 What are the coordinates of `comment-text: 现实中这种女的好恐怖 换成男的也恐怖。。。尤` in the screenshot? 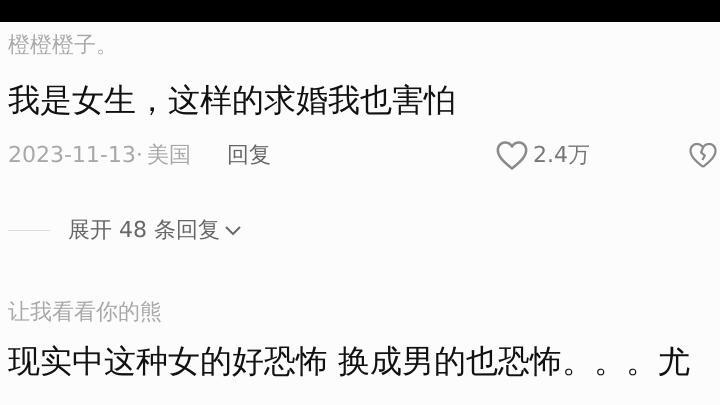 It's located at (350, 361).